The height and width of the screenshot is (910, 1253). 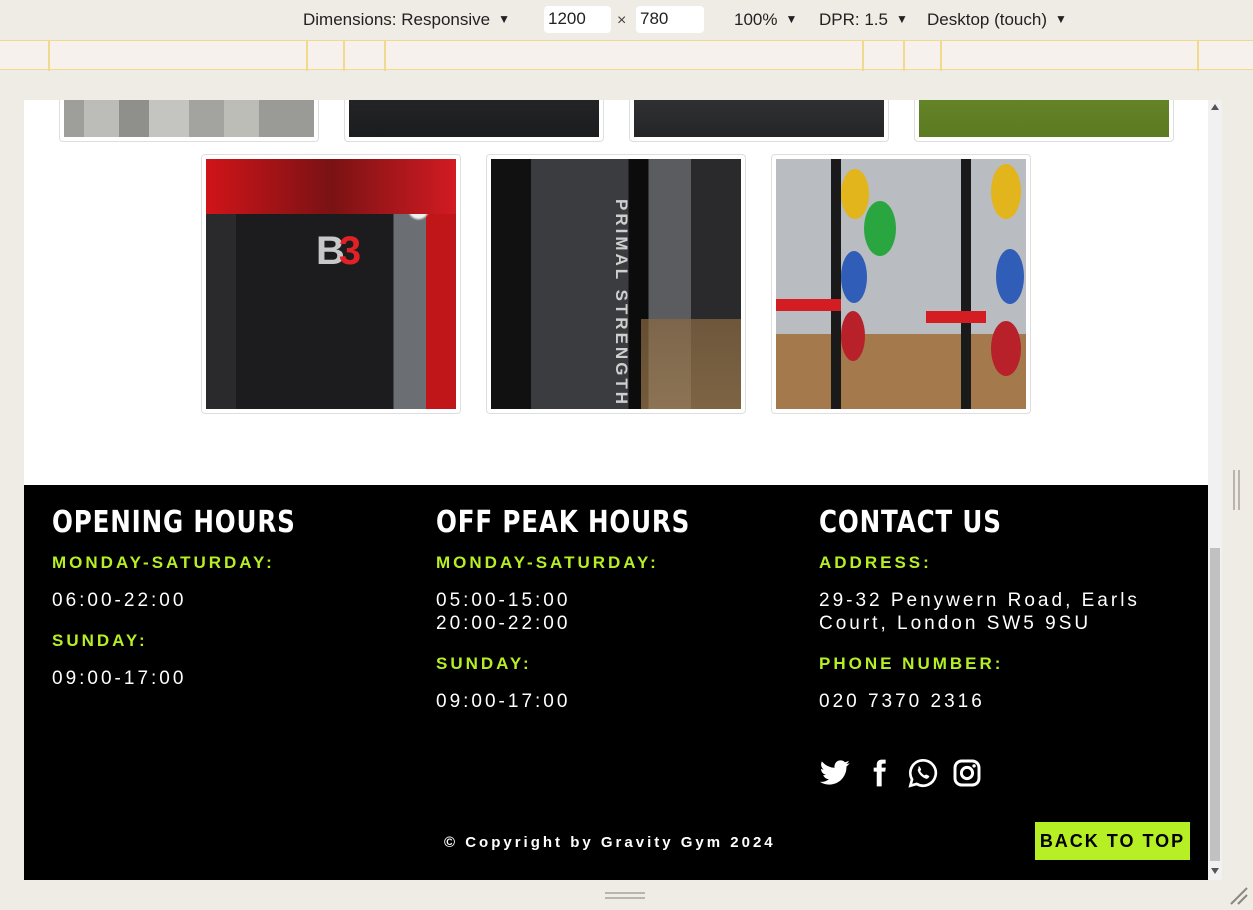 I want to click on resize-corner-icon, so click(x=1239, y=896).